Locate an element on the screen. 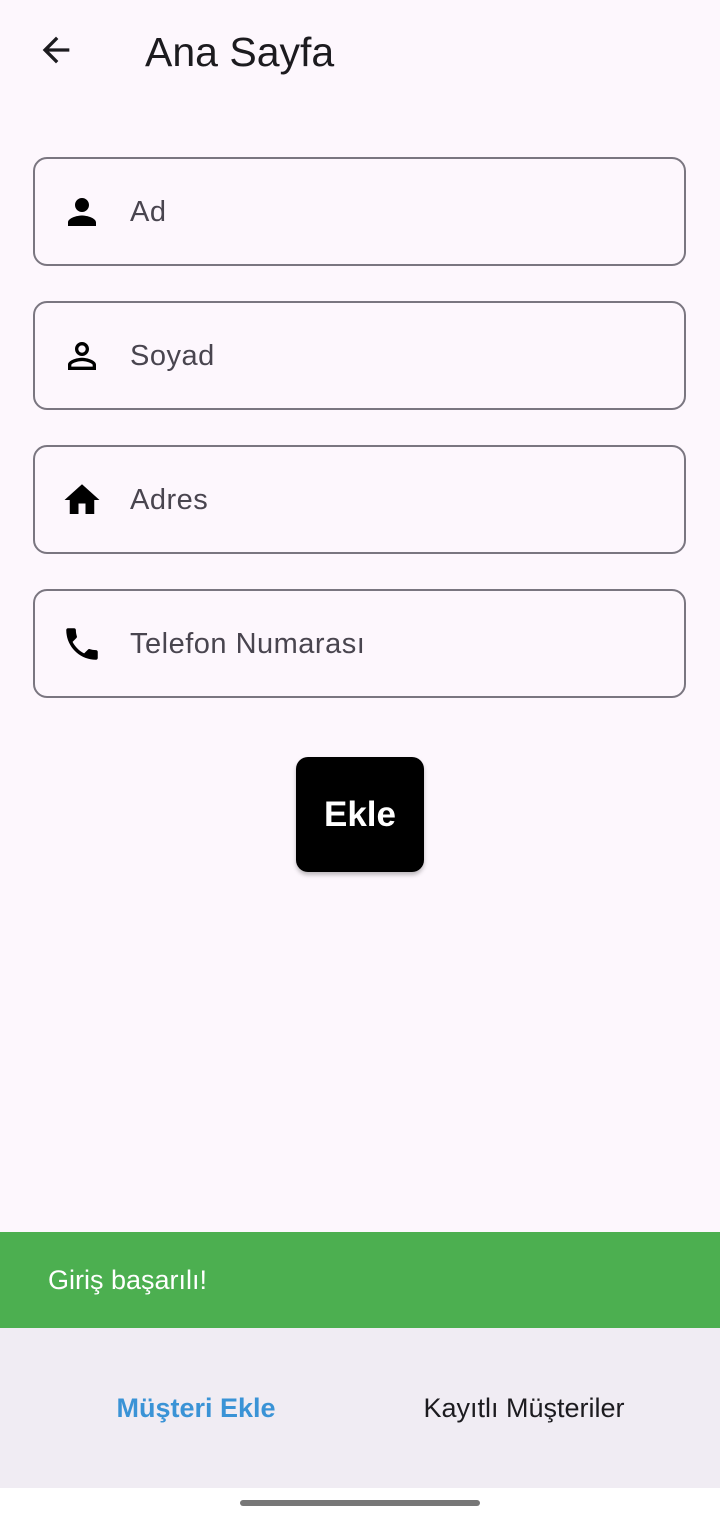  home-icon is located at coordinates (82, 500).